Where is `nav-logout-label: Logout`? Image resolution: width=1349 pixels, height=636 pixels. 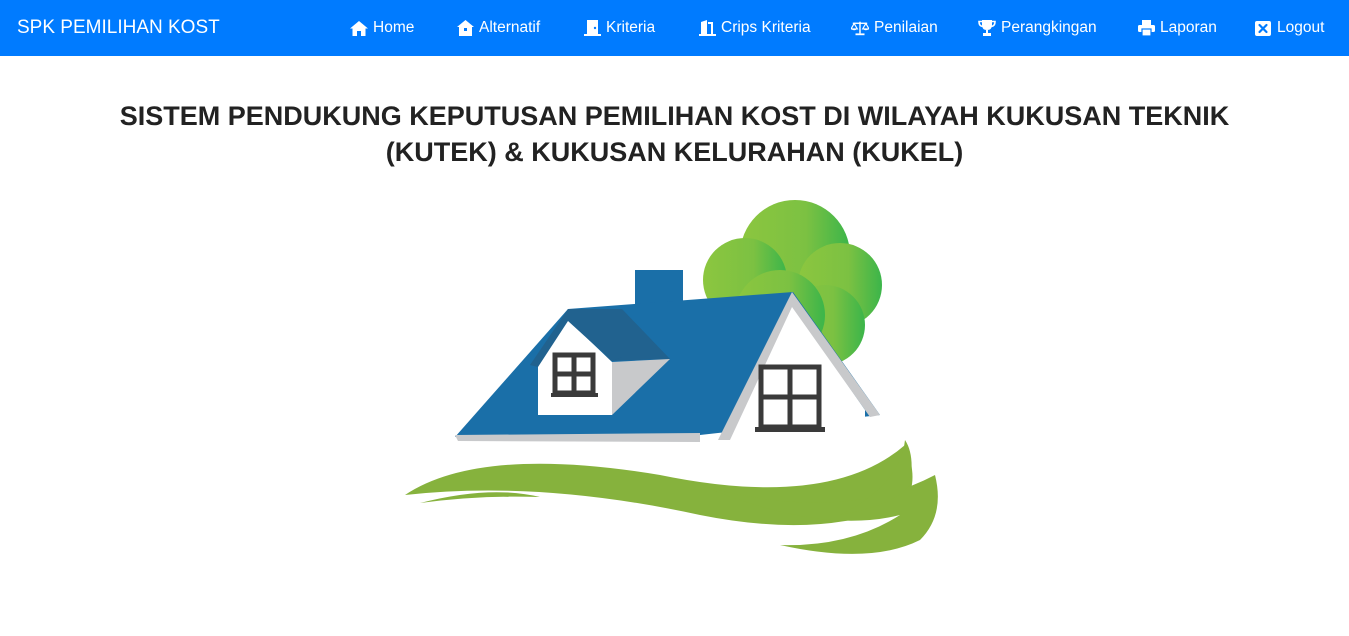 nav-logout-label: Logout is located at coordinates (1301, 27).